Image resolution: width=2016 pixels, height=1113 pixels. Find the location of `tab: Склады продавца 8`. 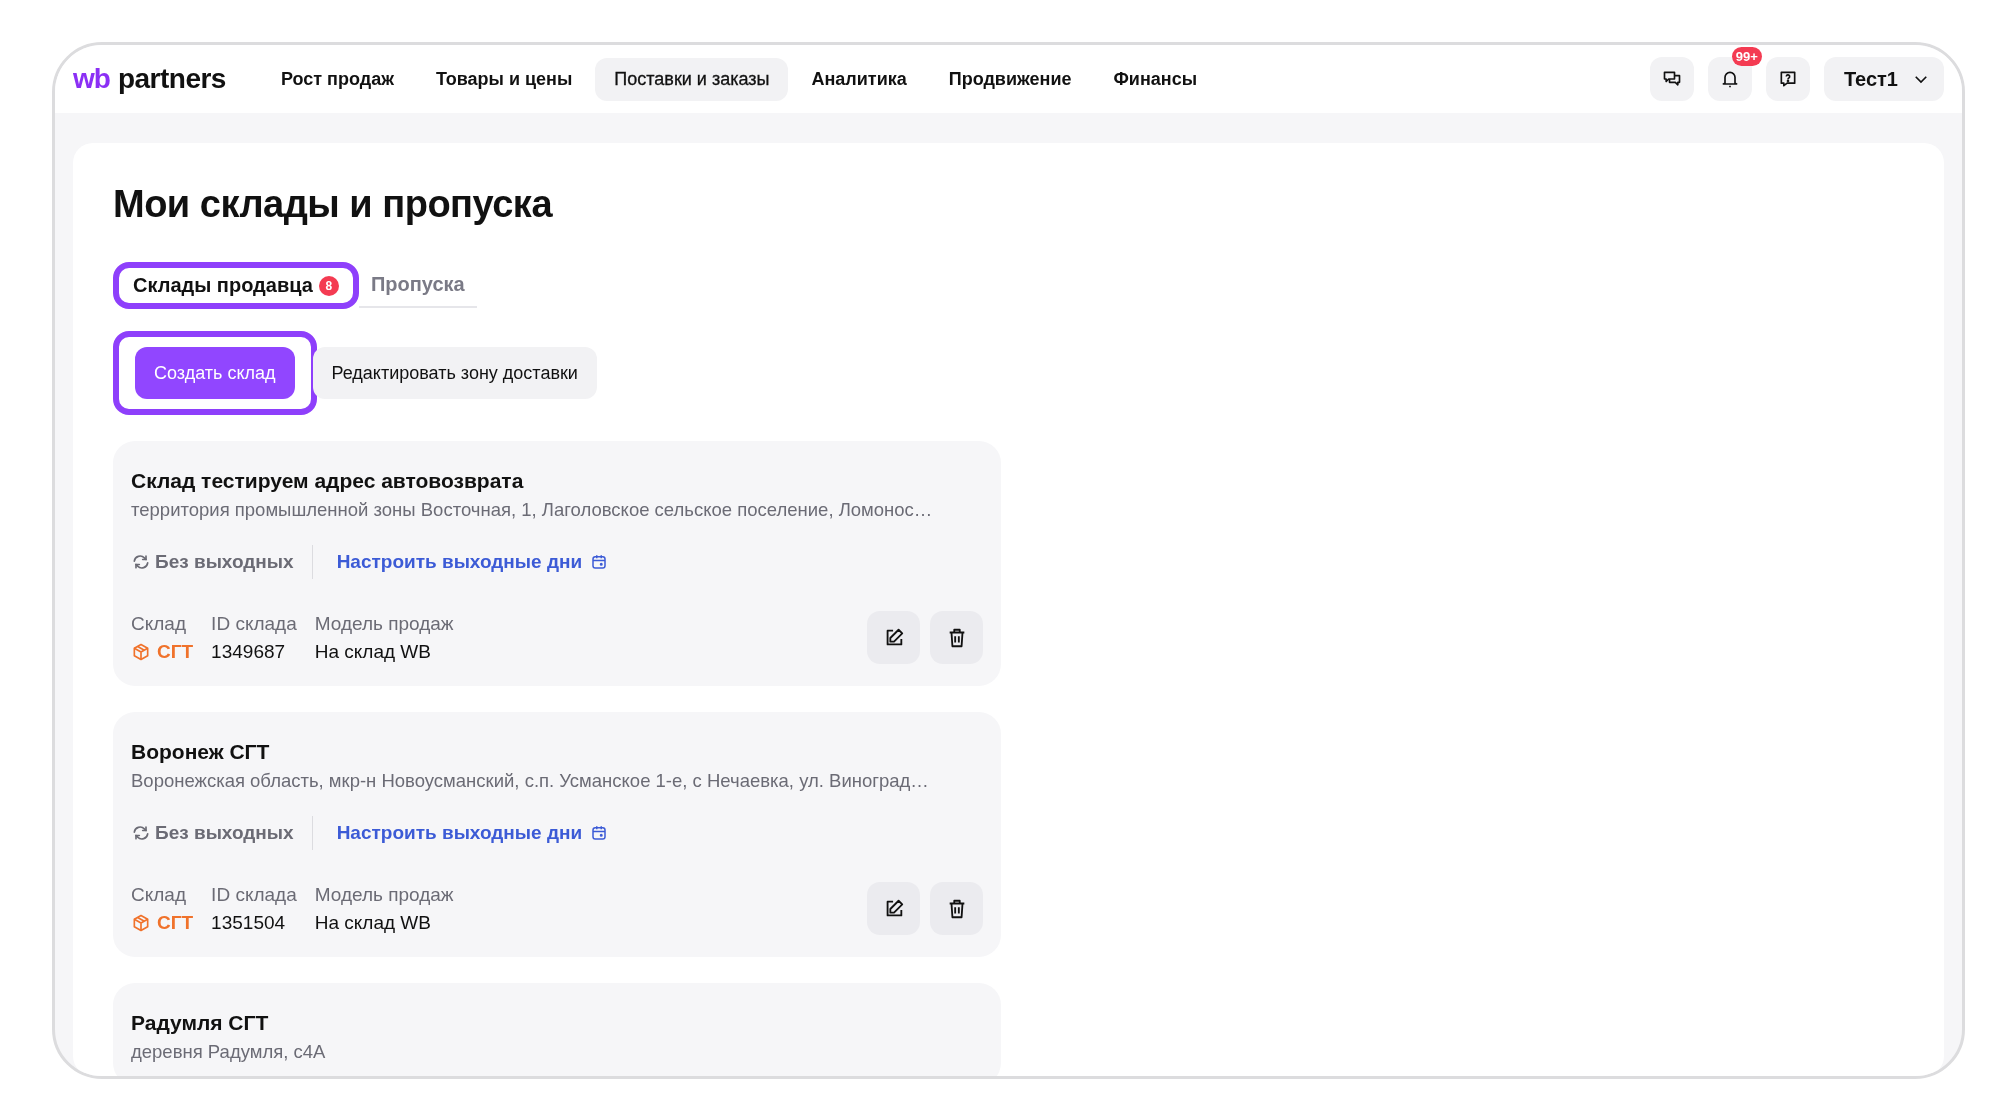

tab: Склады продавца 8 is located at coordinates (236, 285).